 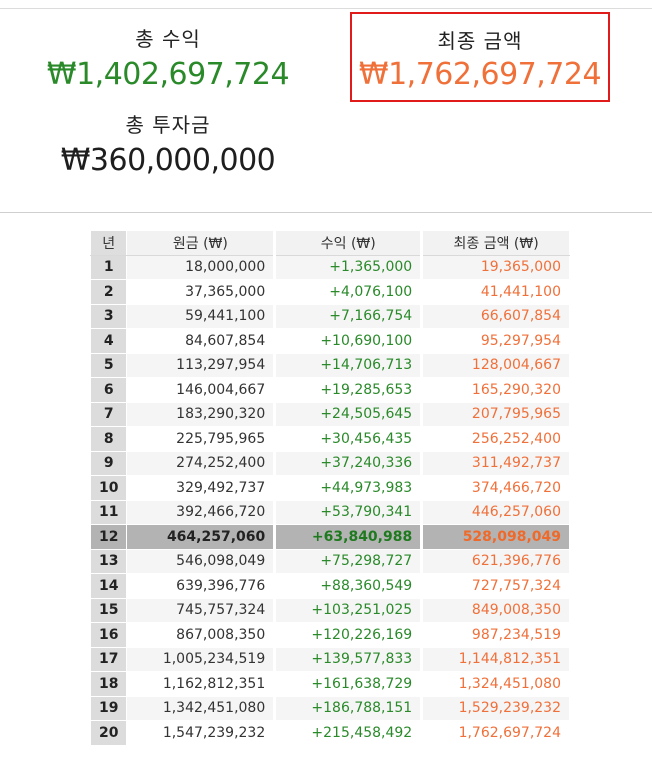 I want to click on table-row: 13 546,098,049 +75,298,727 621,396,776, so click(x=329, y=561).